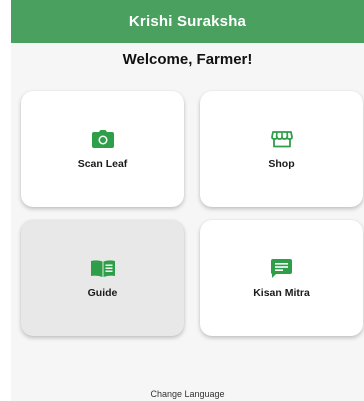 The image size is (364, 401). Describe the element at coordinates (102, 293) in the screenshot. I see `guide-label: Guide` at that location.